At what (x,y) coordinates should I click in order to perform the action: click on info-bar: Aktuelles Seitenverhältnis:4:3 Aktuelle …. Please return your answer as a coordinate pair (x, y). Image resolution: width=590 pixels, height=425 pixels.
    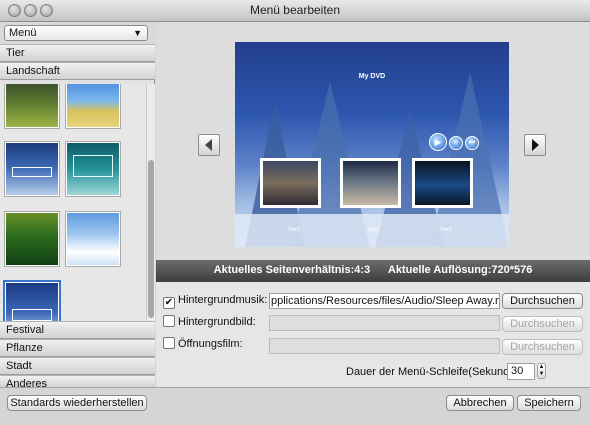
    Looking at the image, I should click on (373, 271).